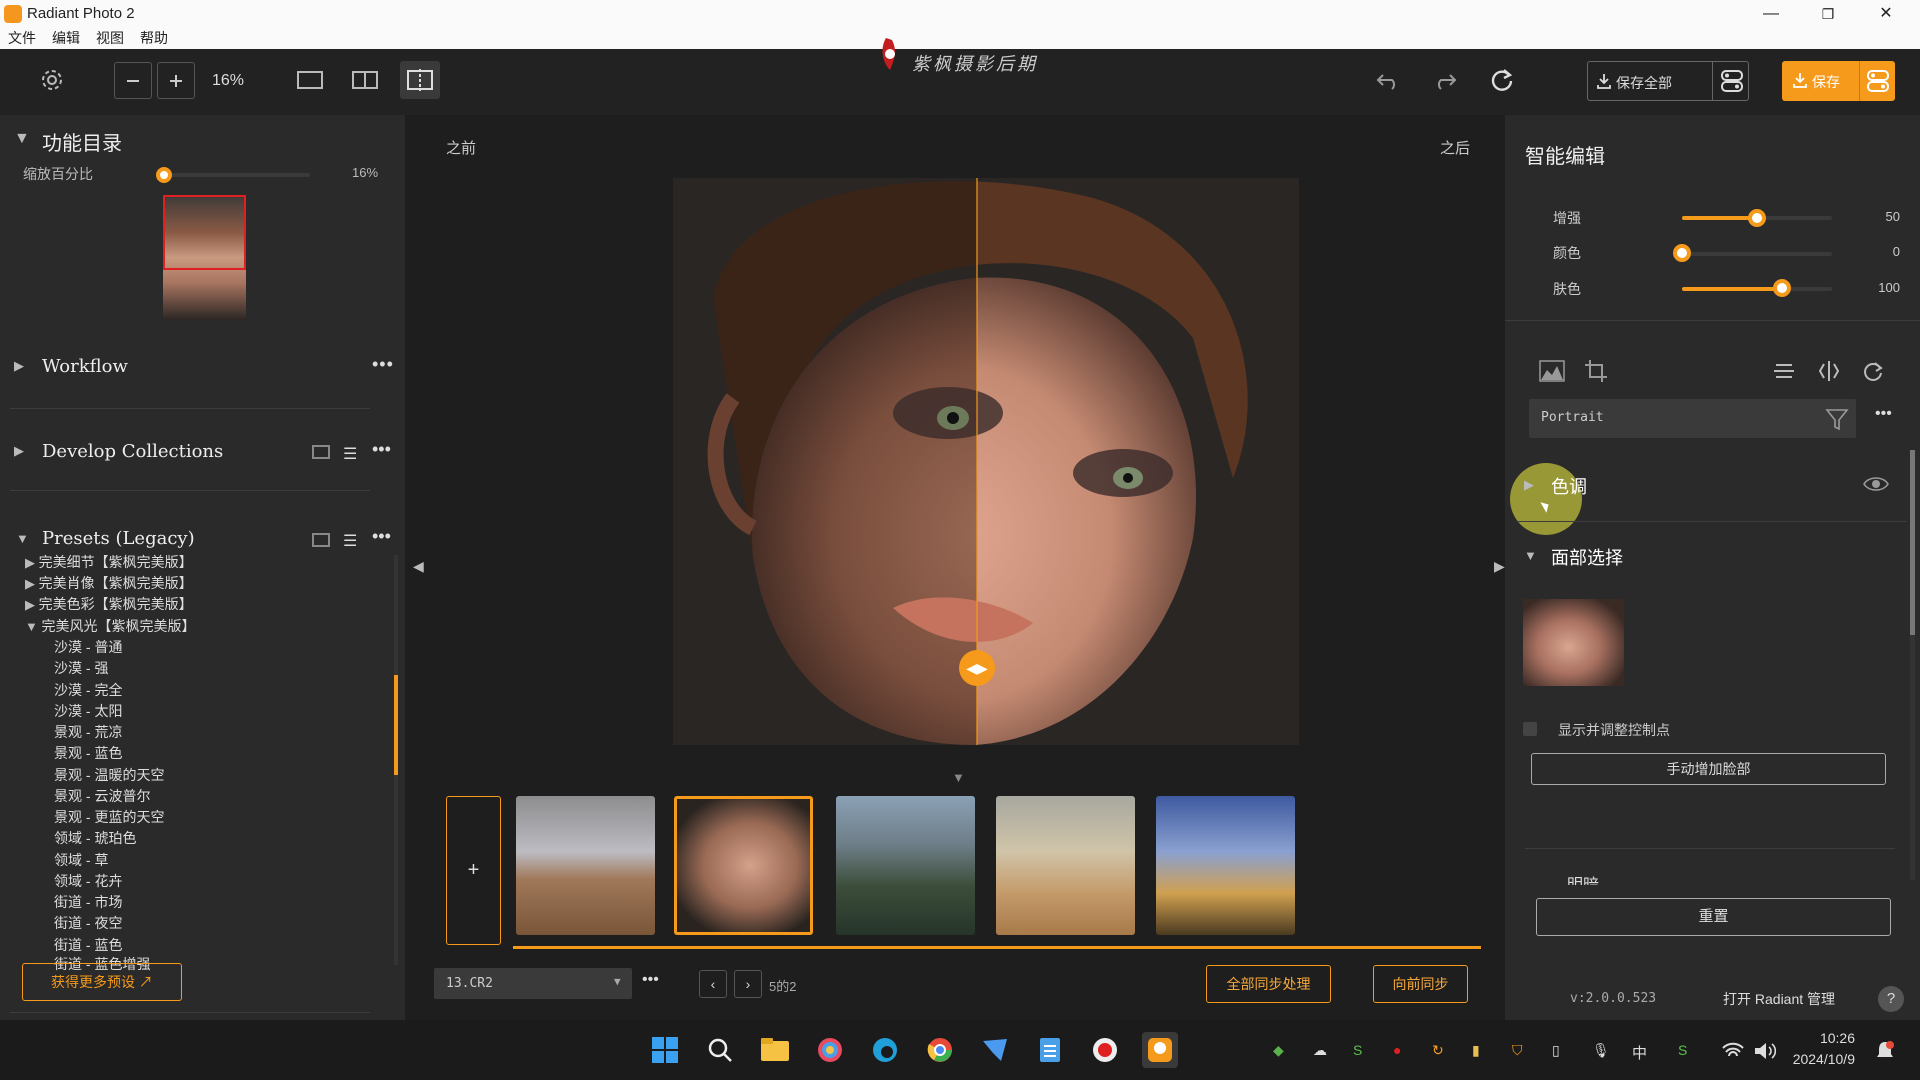 This screenshot has width=1920, height=1080. What do you see at coordinates (235, 175) in the screenshot?
I see `zoom-percent-track` at bounding box center [235, 175].